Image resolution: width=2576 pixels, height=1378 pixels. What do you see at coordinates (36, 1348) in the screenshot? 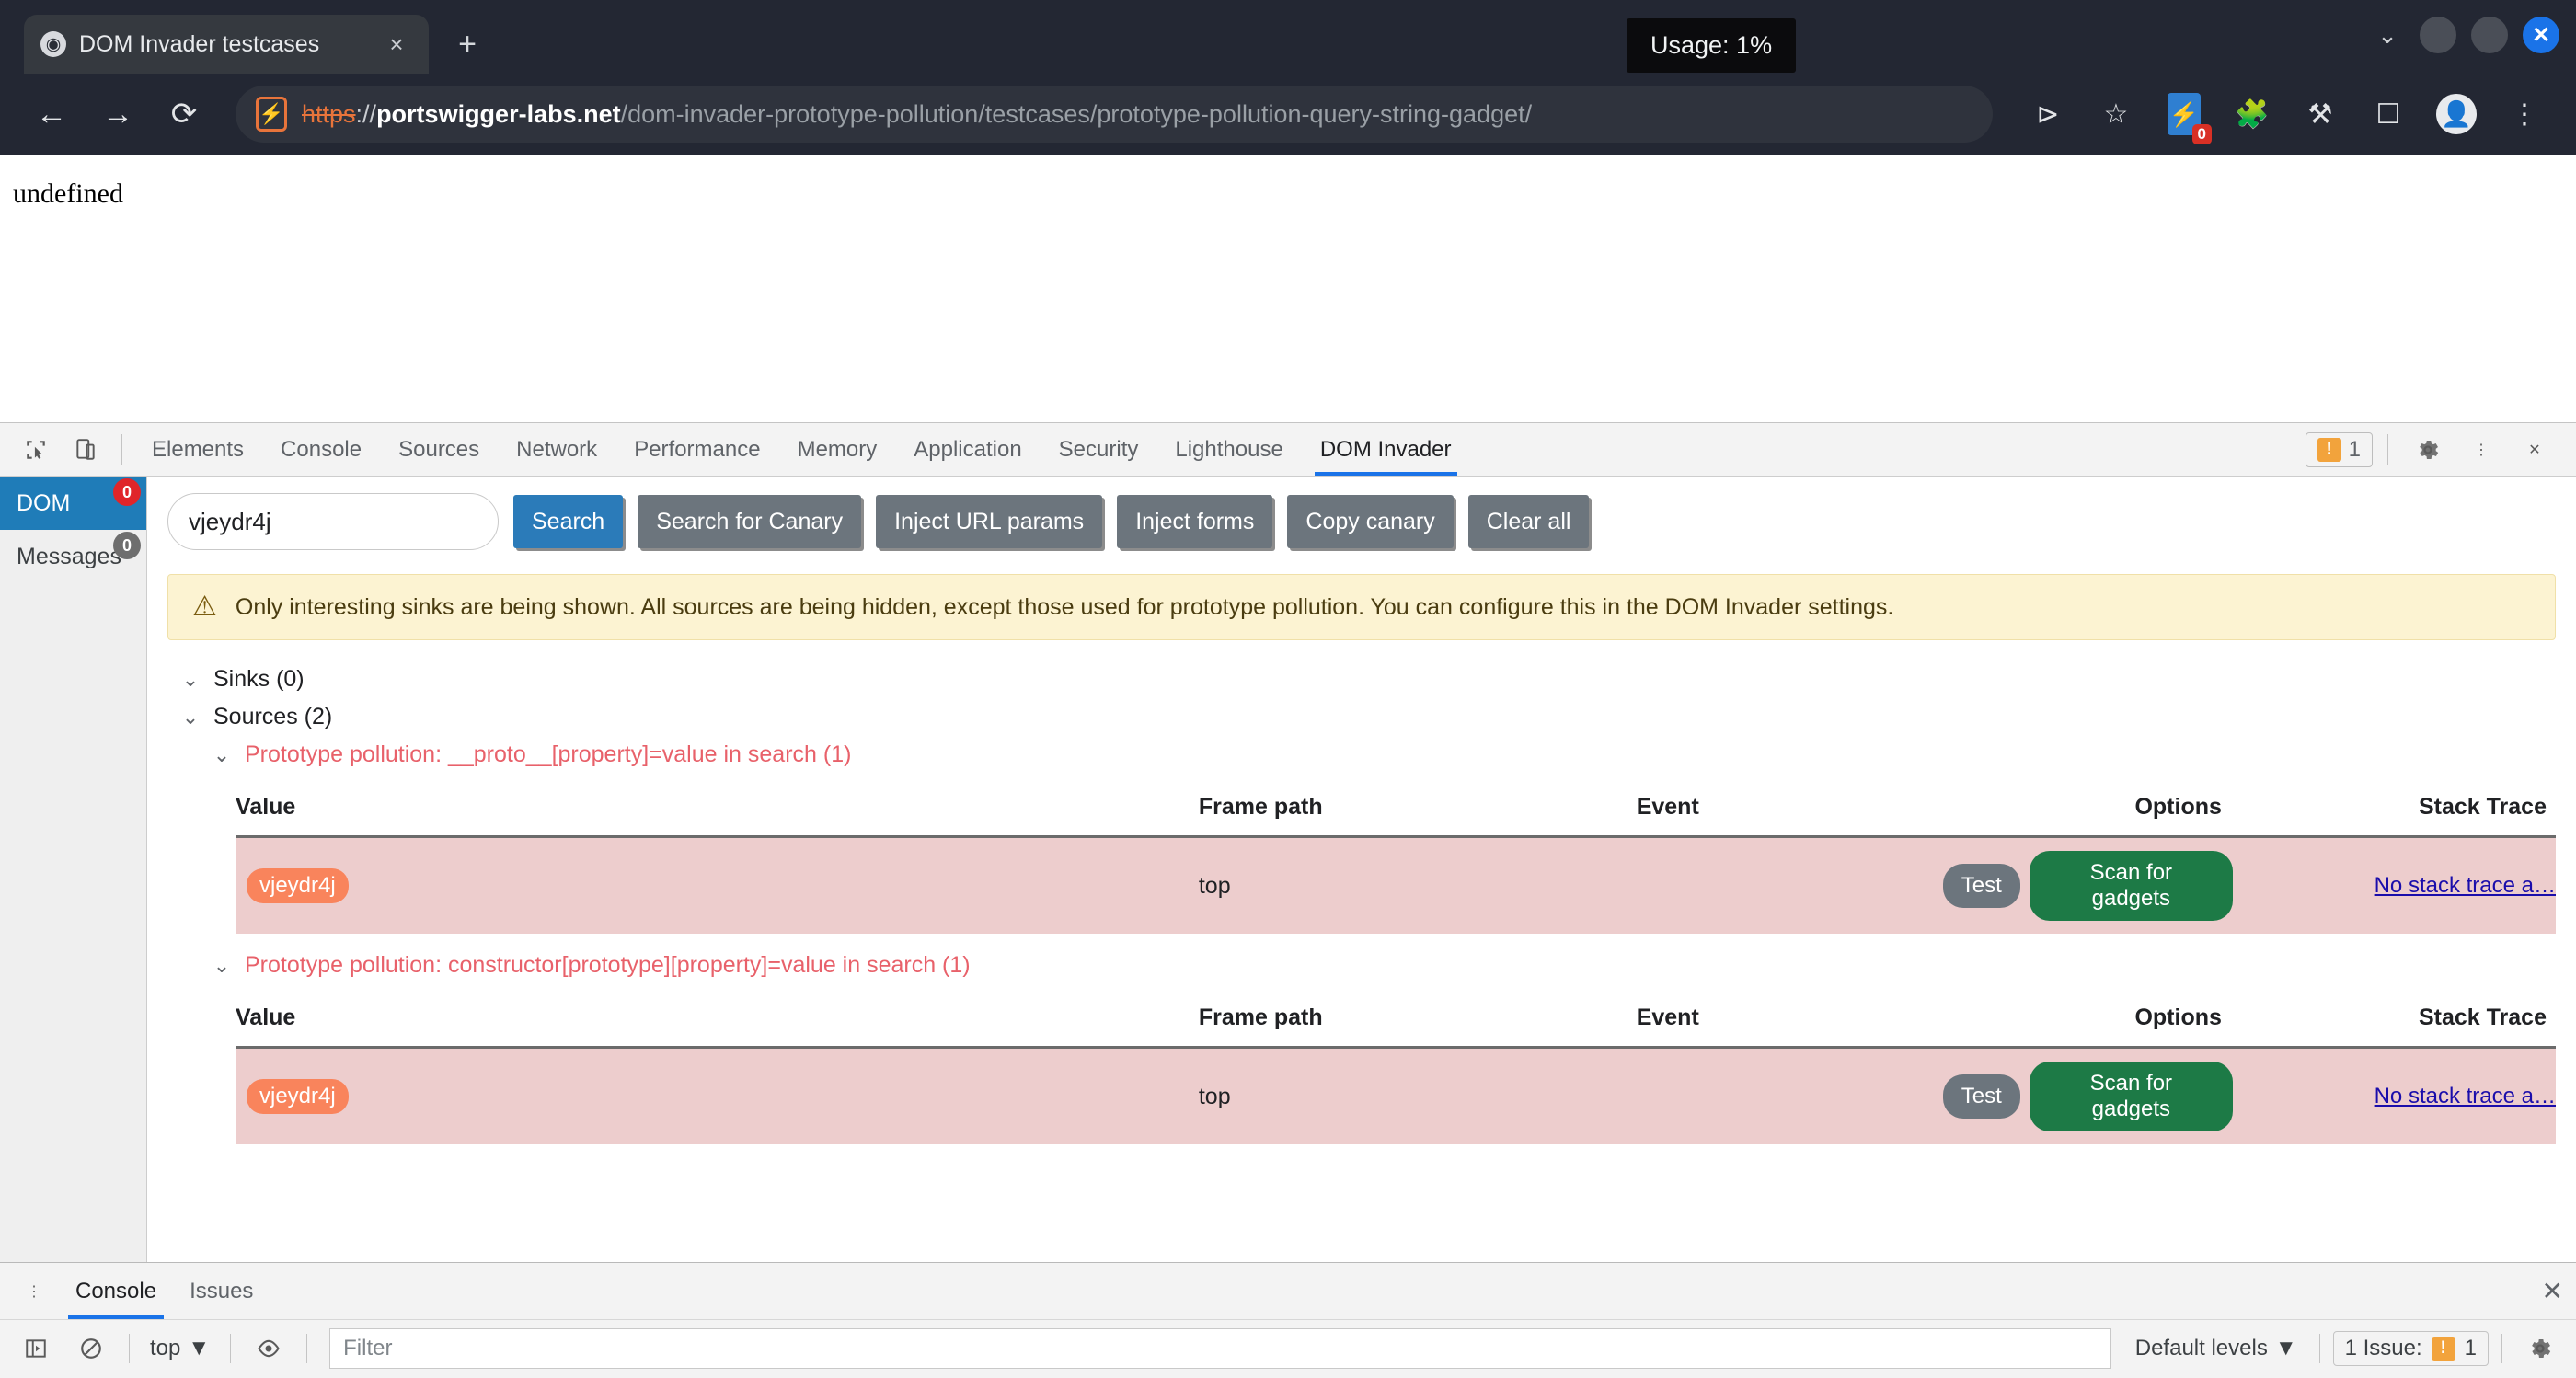
I see `console-sidebar-icon` at bounding box center [36, 1348].